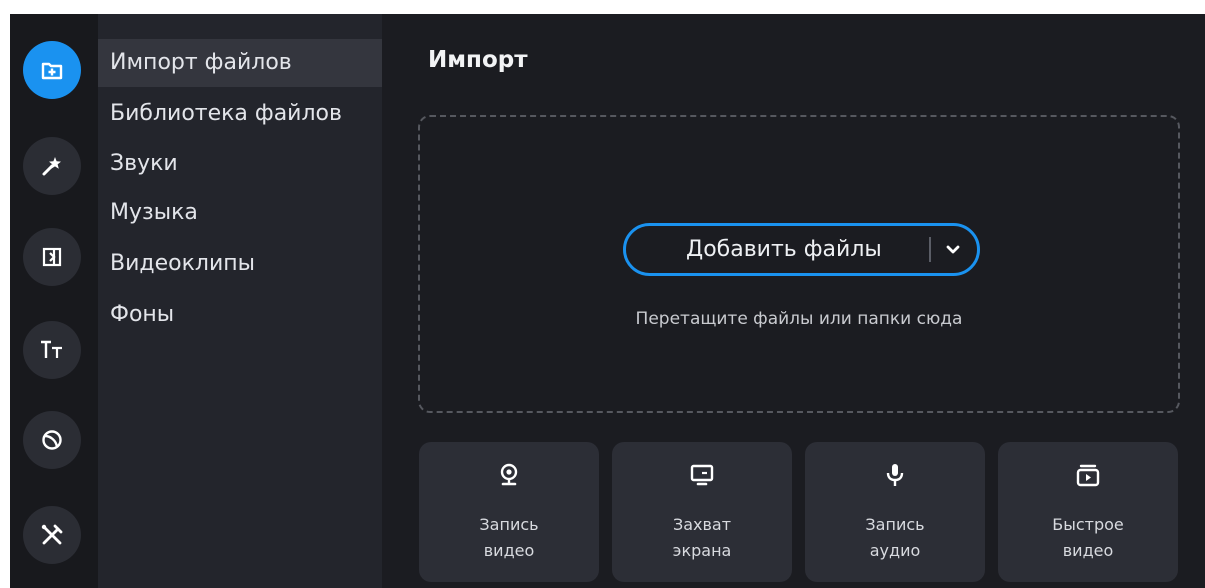 This screenshot has width=1205, height=588. Describe the element at coordinates (930, 249) in the screenshot. I see `button-divider` at that location.